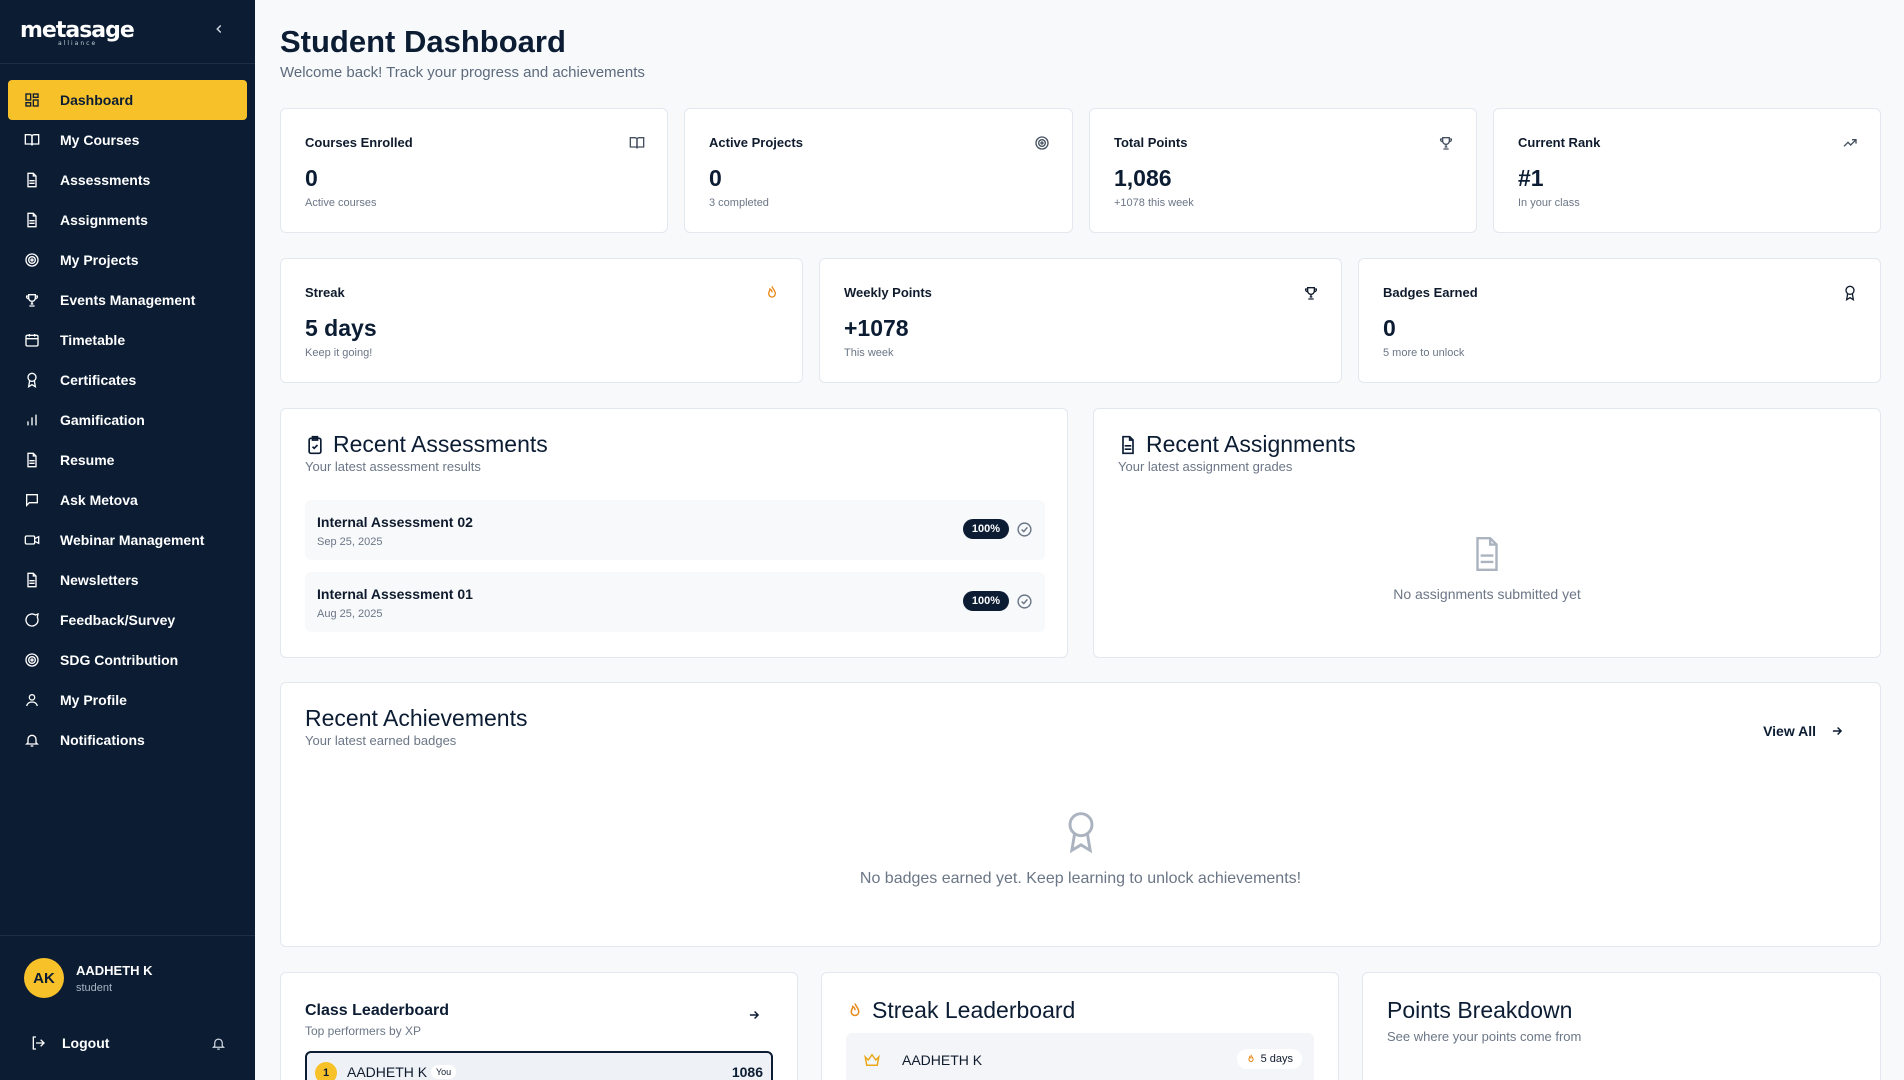 Image resolution: width=1904 pixels, height=1080 pixels. What do you see at coordinates (32, 100) in the screenshot?
I see `dashboard-icon` at bounding box center [32, 100].